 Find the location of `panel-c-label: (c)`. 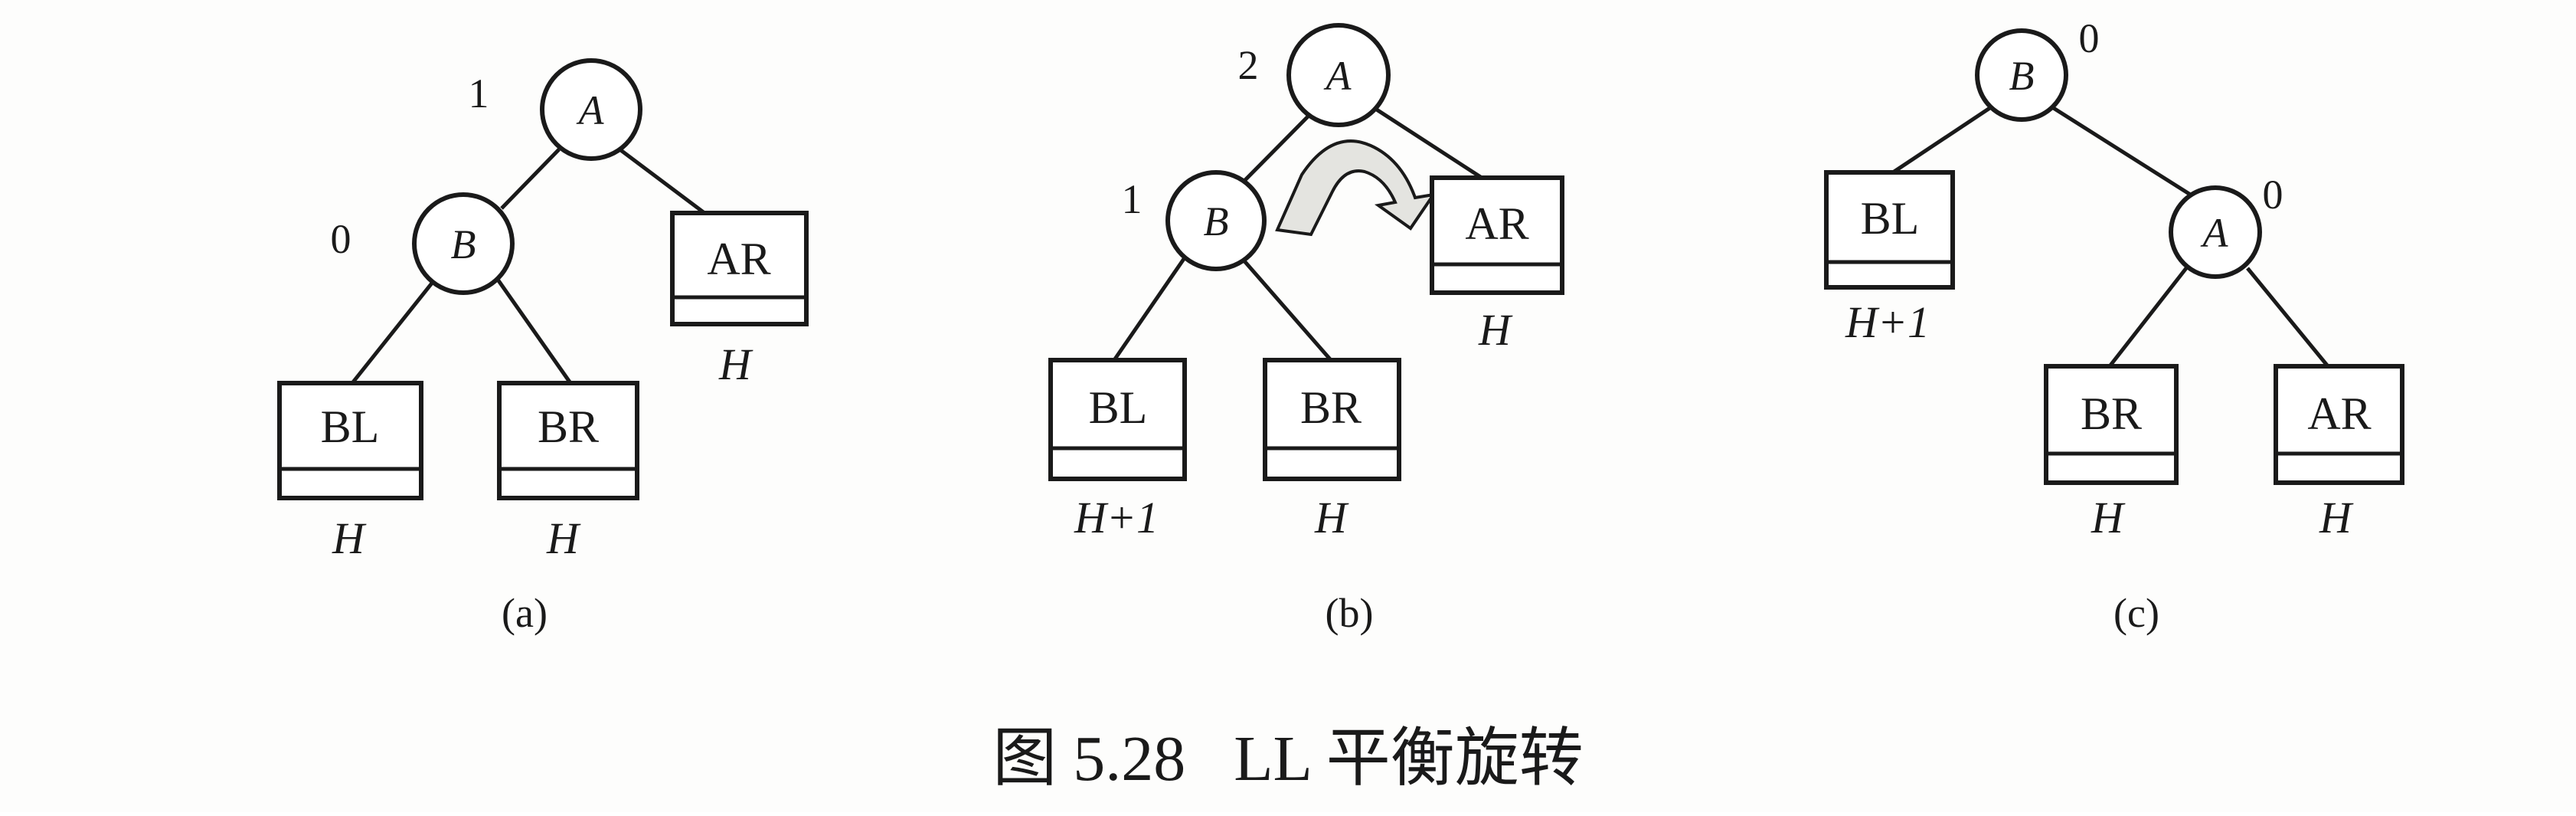

panel-c-label: (c) is located at coordinates (2136, 613).